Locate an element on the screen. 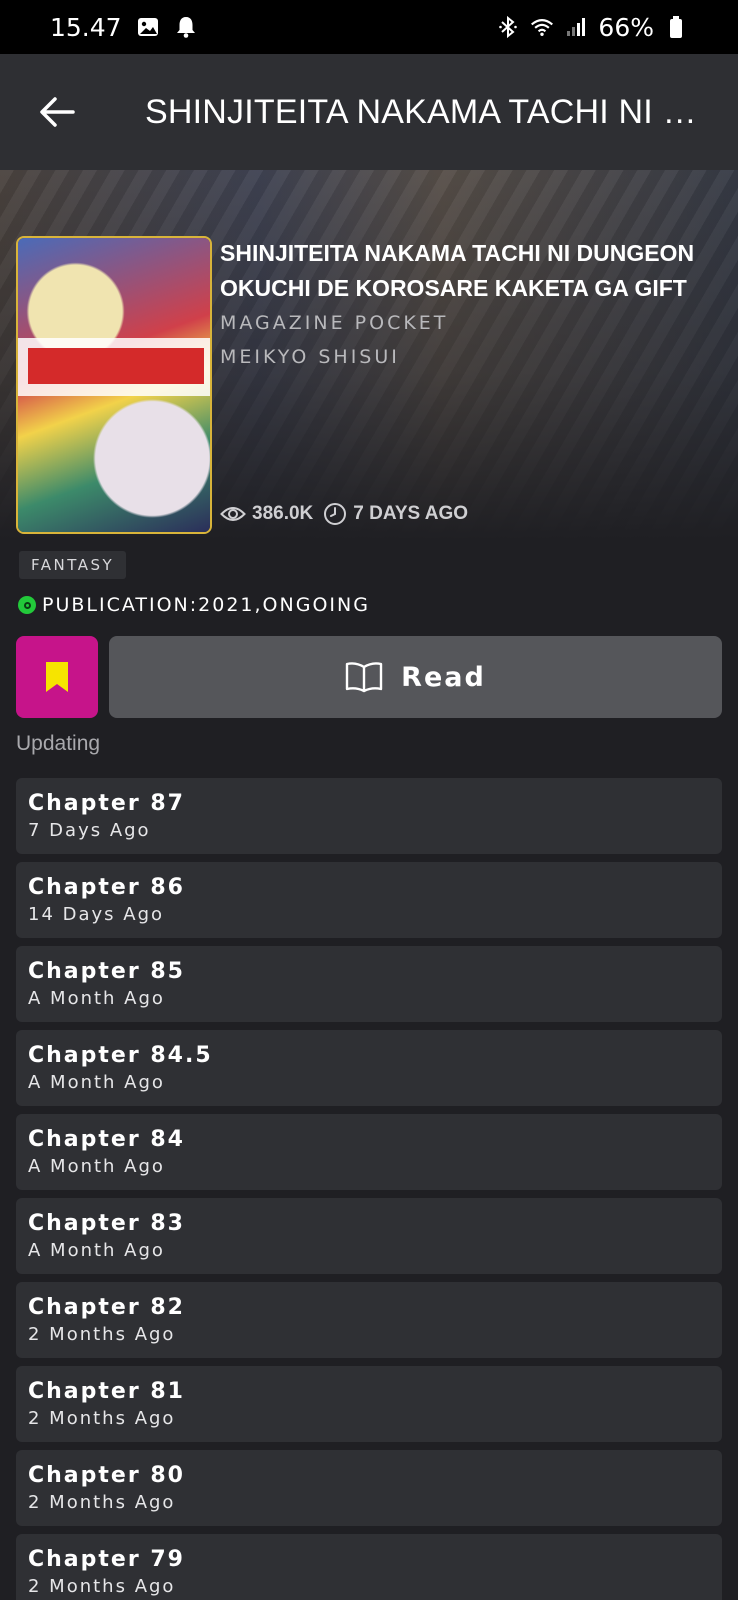  chapter-title: Chapter 84.5 is located at coordinates (120, 1055).